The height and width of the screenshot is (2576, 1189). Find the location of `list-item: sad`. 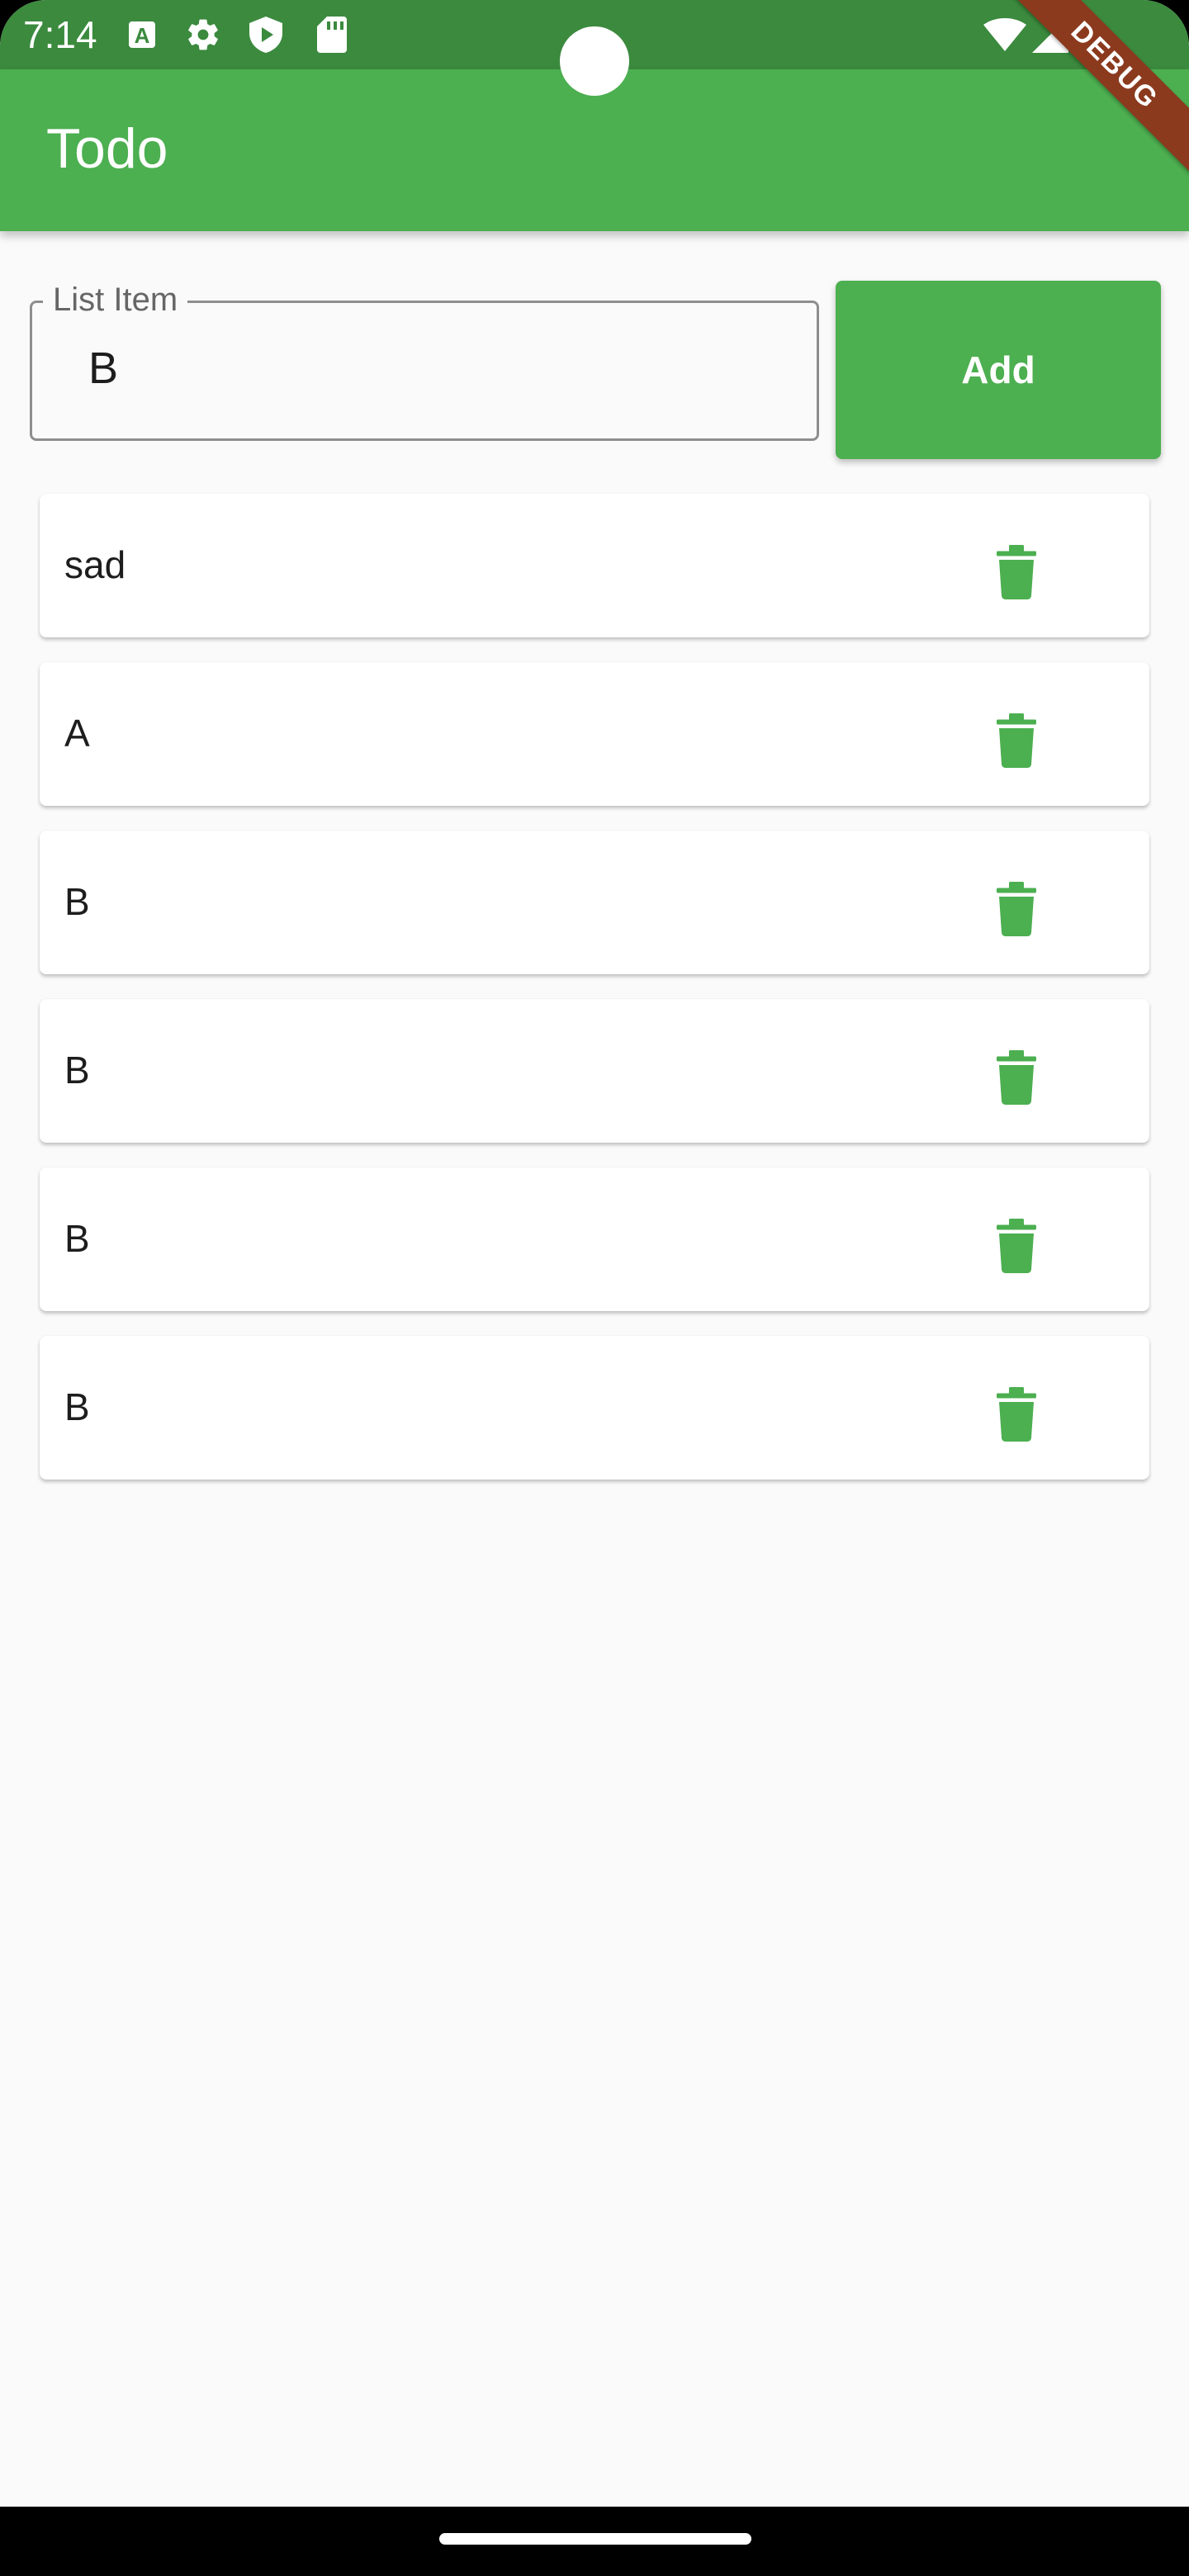

list-item: sad is located at coordinates (594, 565).